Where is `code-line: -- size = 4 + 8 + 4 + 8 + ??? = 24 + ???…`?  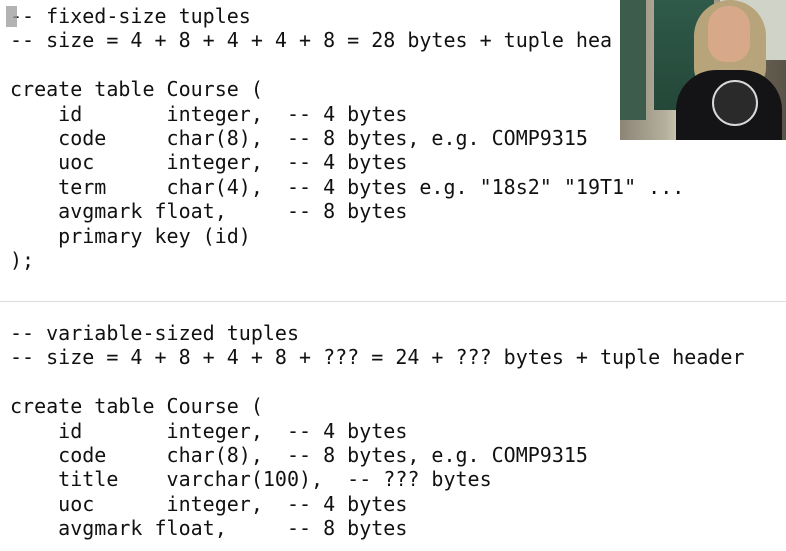 code-line: -- size = 4 + 8 + 4 + 8 + ??? = 24 + ???… is located at coordinates (377, 357).